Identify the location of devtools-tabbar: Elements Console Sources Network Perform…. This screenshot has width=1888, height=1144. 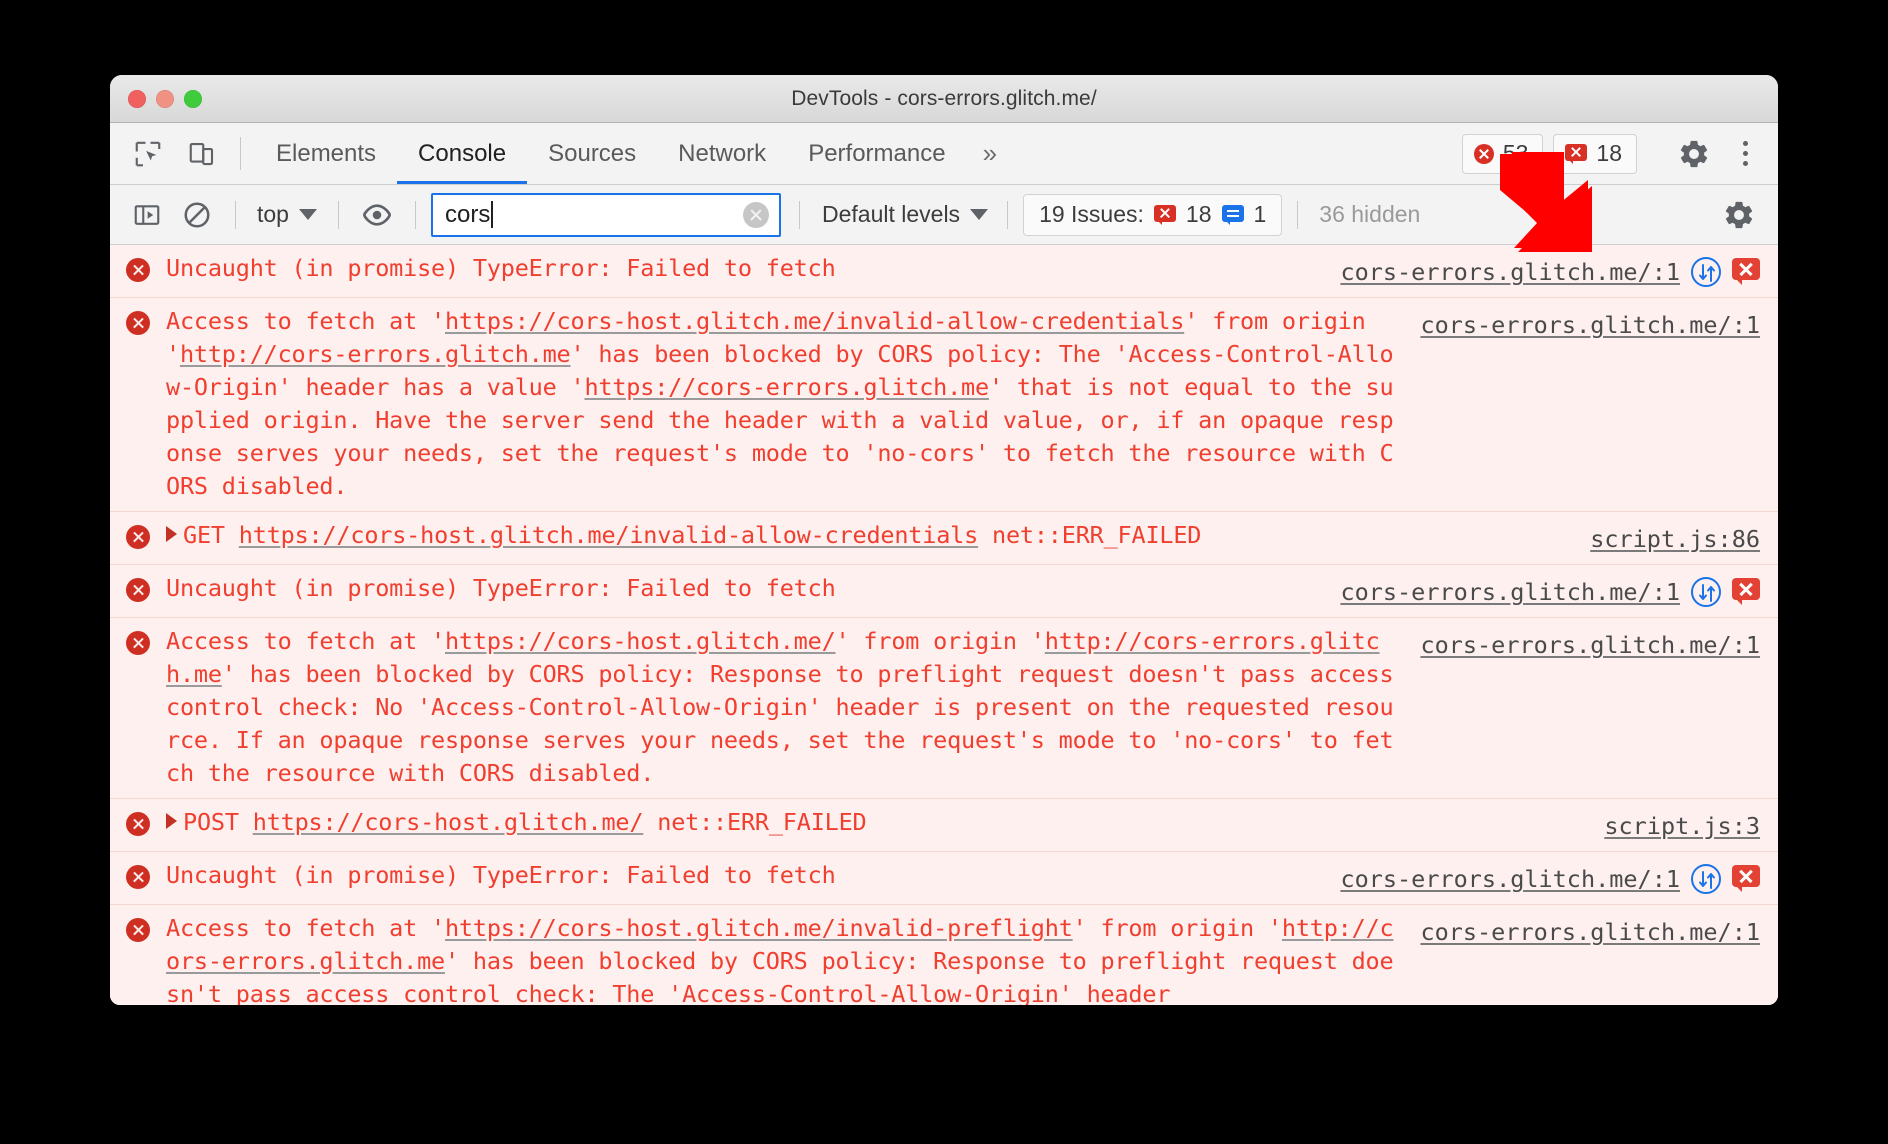
(944, 154).